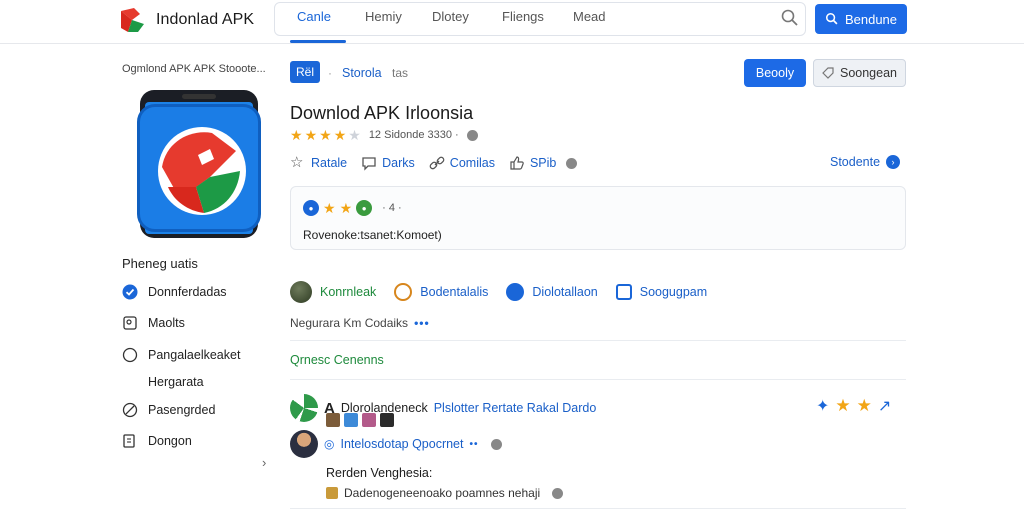  What do you see at coordinates (166, 323) in the screenshot?
I see `sidebar-item-label: Maolts` at bounding box center [166, 323].